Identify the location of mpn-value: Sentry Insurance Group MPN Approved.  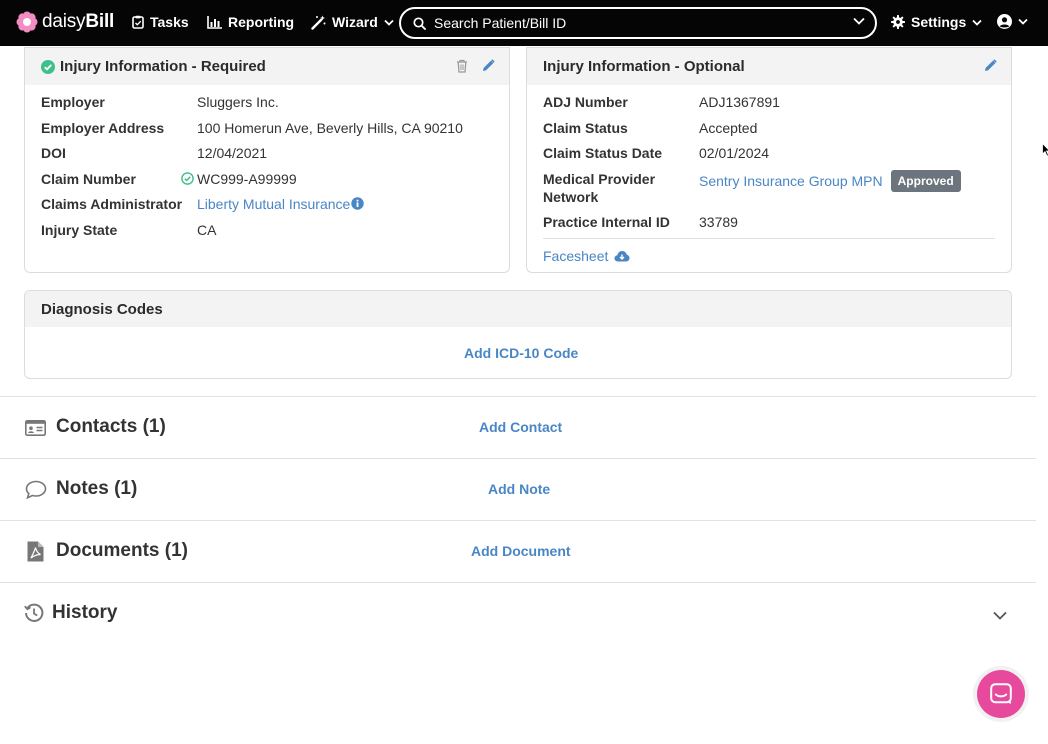
(830, 181).